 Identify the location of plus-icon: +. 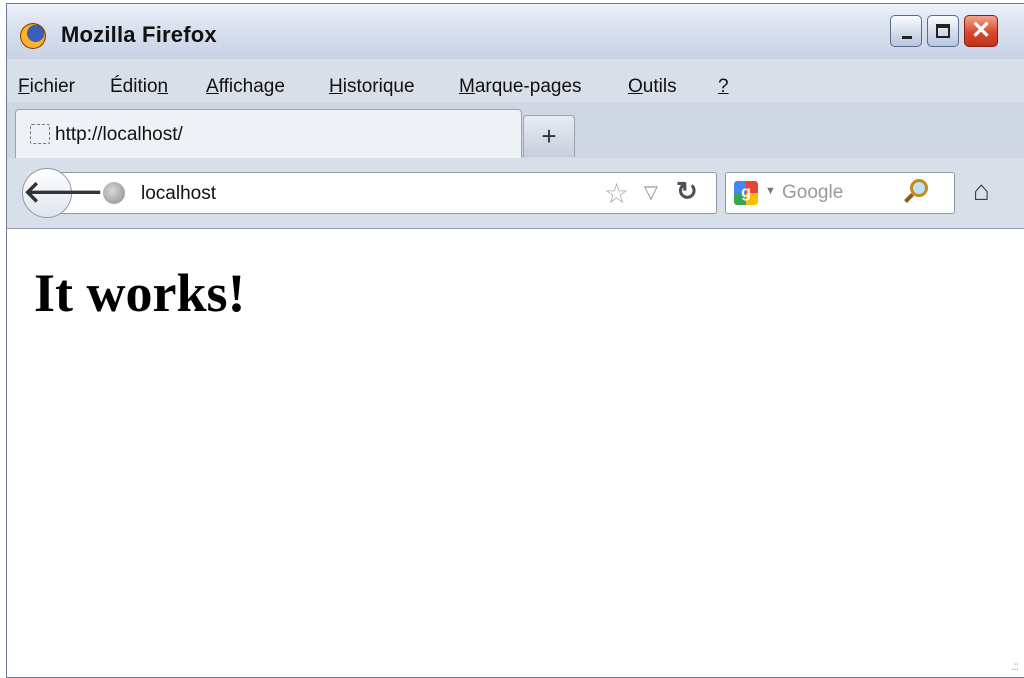
(549, 136).